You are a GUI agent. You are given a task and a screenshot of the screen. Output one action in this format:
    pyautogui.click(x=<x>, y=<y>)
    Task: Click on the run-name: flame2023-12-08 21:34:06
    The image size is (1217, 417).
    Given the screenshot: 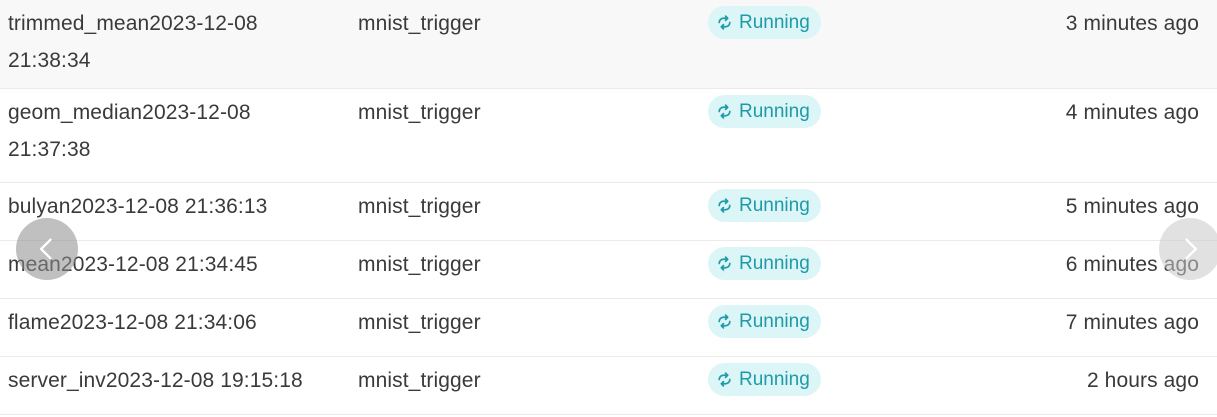 What is the action you would take?
    pyautogui.click(x=132, y=322)
    